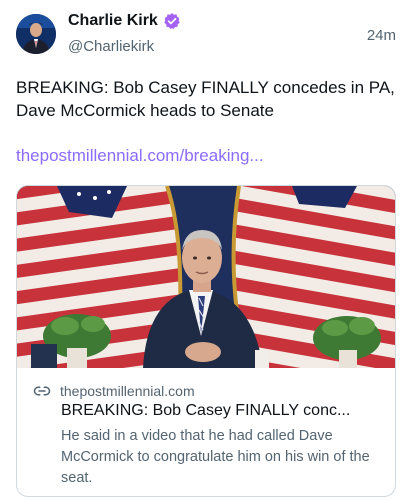 This screenshot has width=413, height=500. Describe the element at coordinates (113, 21) in the screenshot. I see `author-name: Charlie Kirk` at that location.